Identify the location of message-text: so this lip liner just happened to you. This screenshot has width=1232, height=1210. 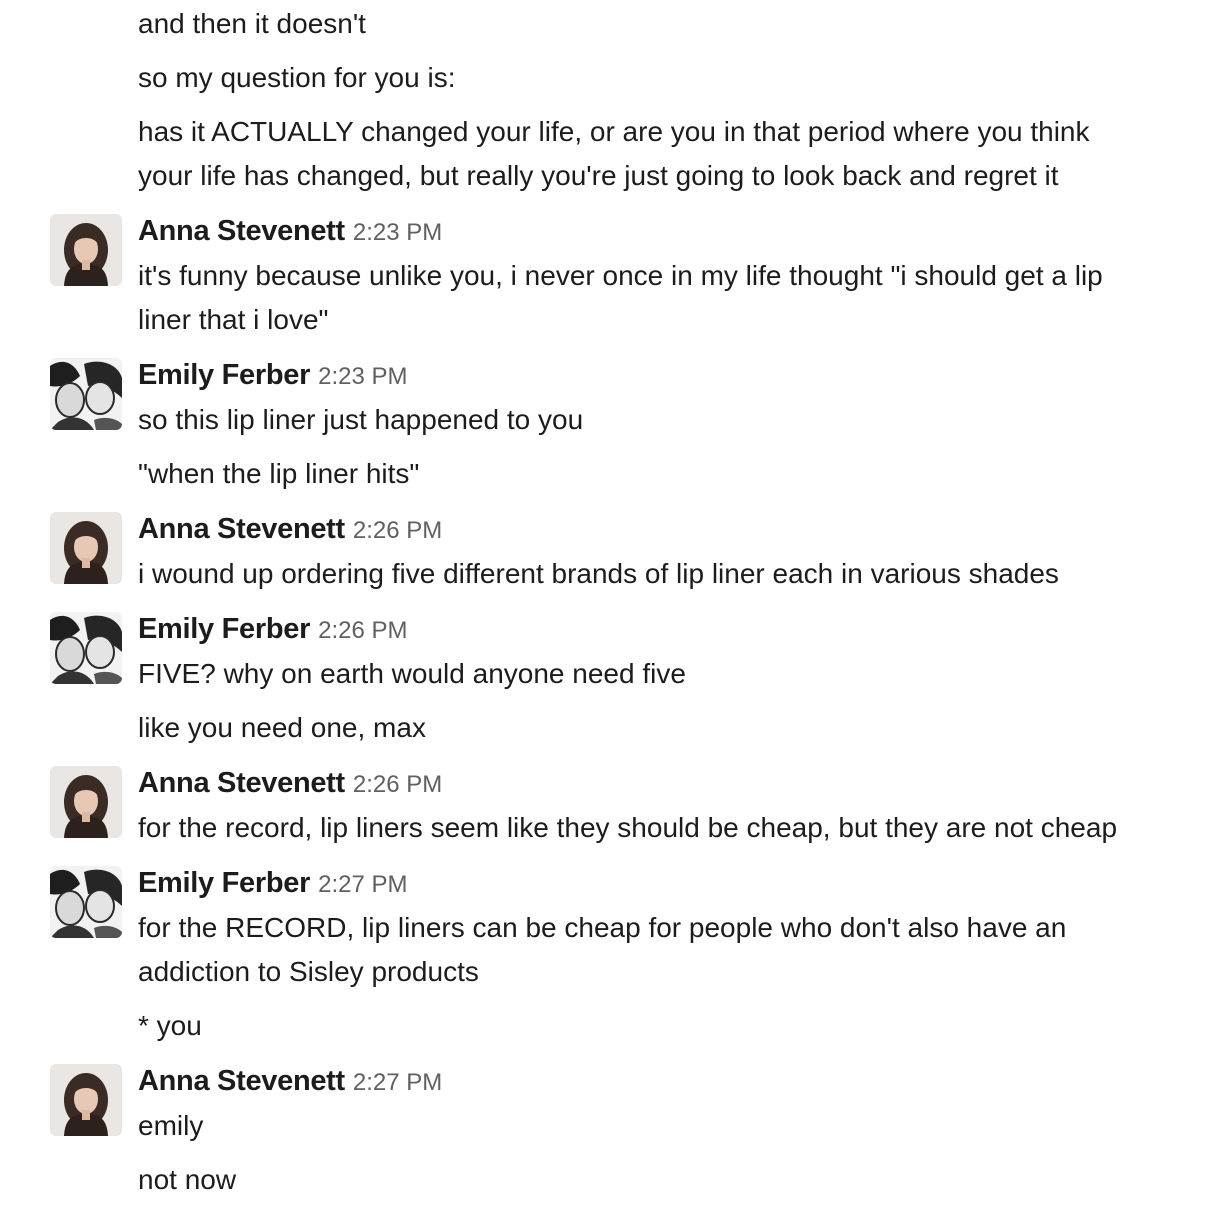
(361, 419).